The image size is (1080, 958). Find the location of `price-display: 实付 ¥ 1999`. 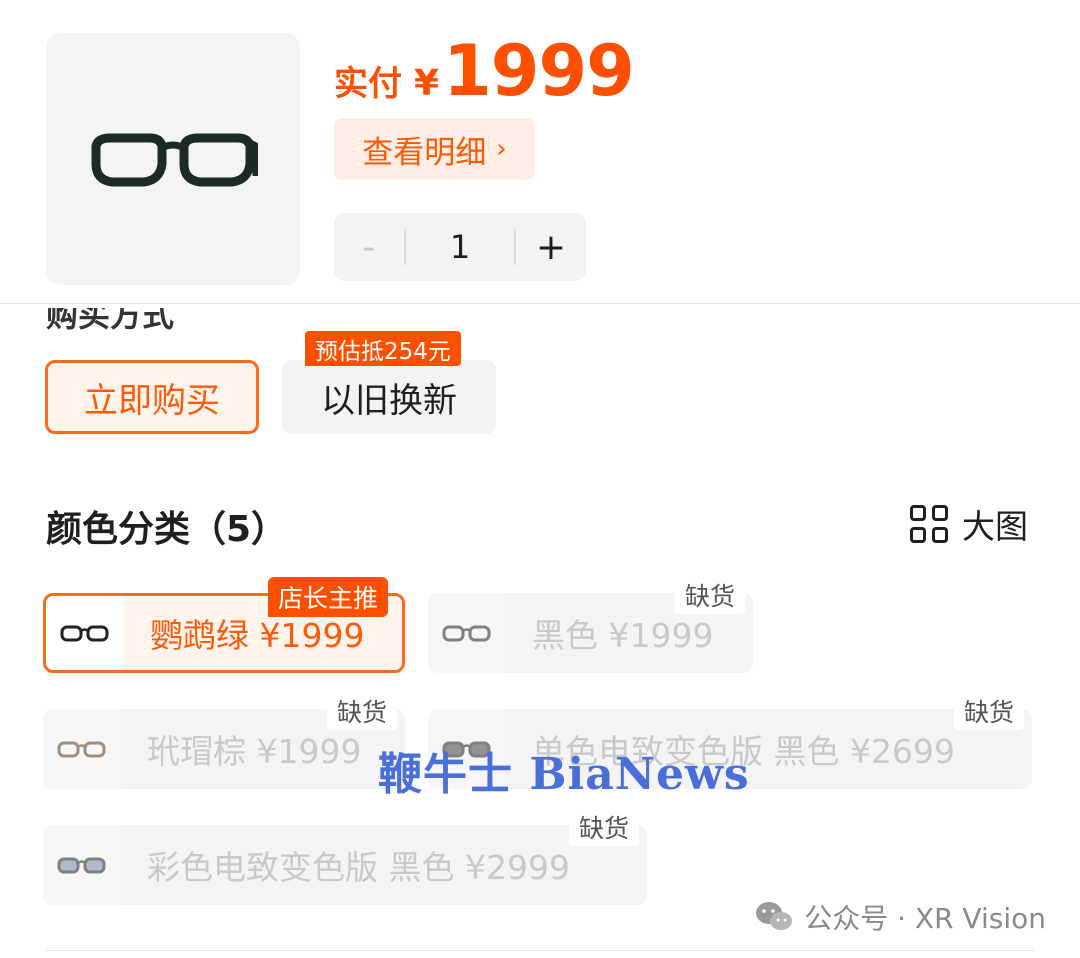

price-display: 实付 ¥ 1999 is located at coordinates (484, 71).